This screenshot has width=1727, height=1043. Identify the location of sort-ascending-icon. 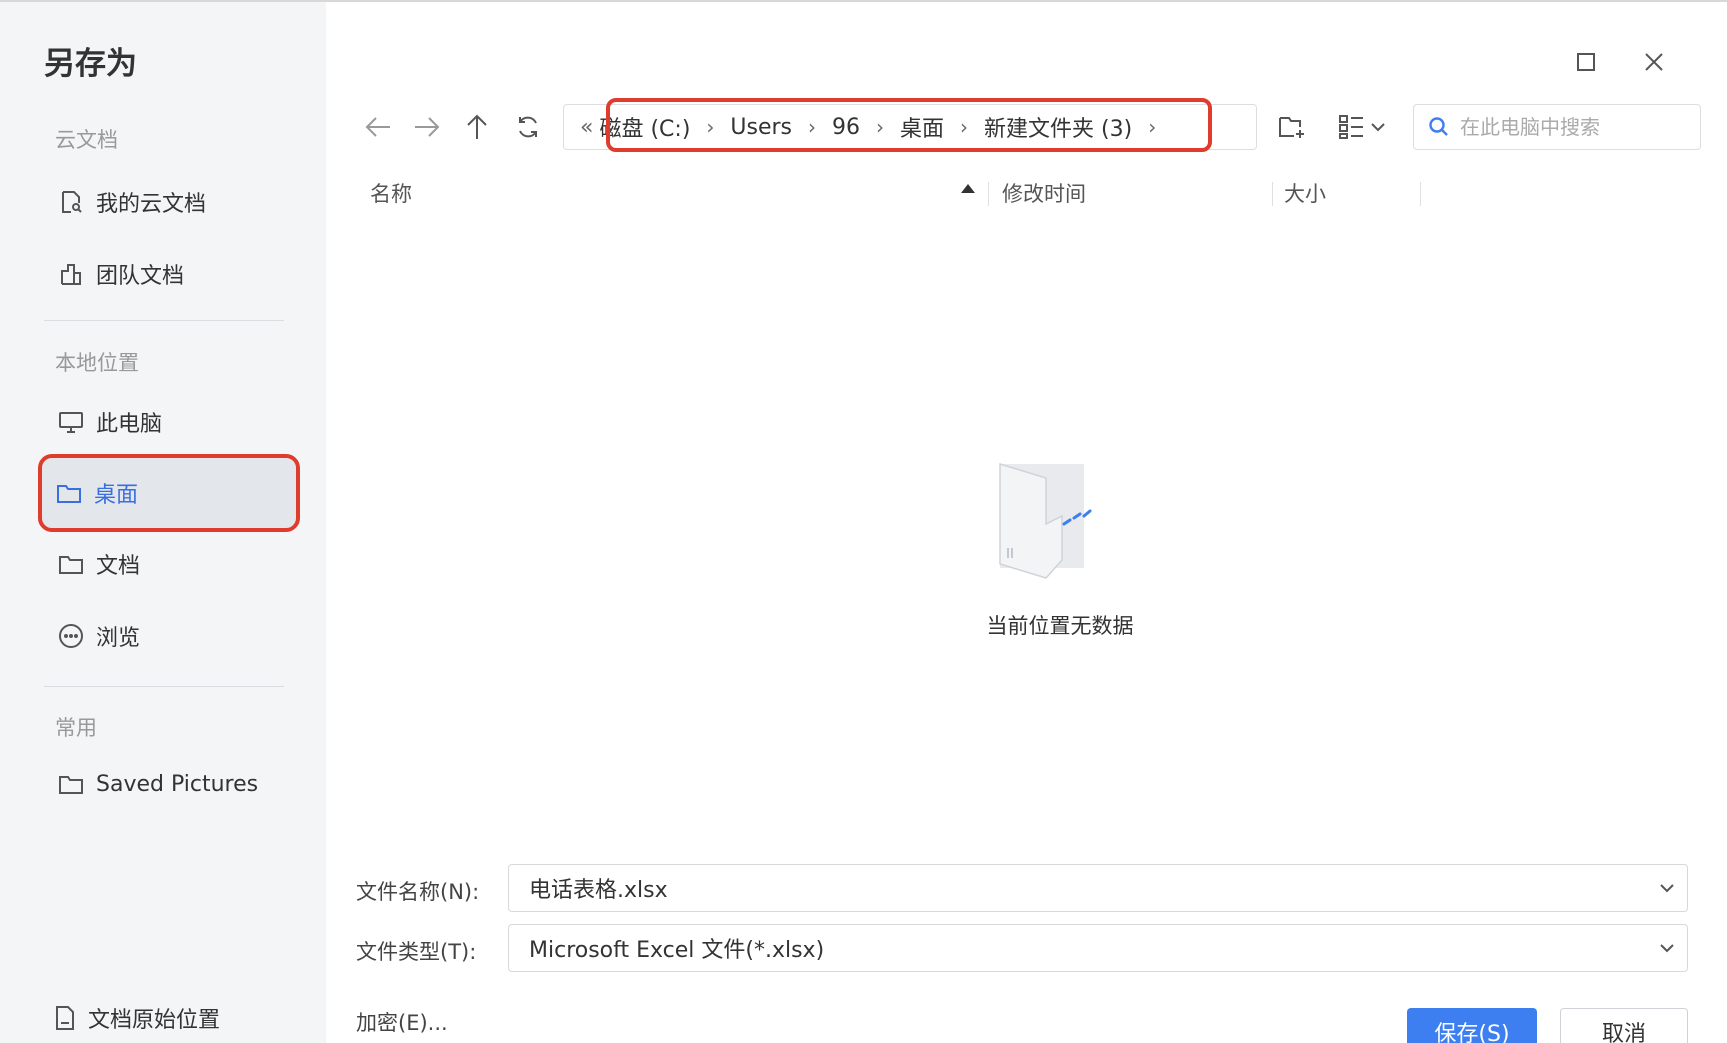
(968, 188).